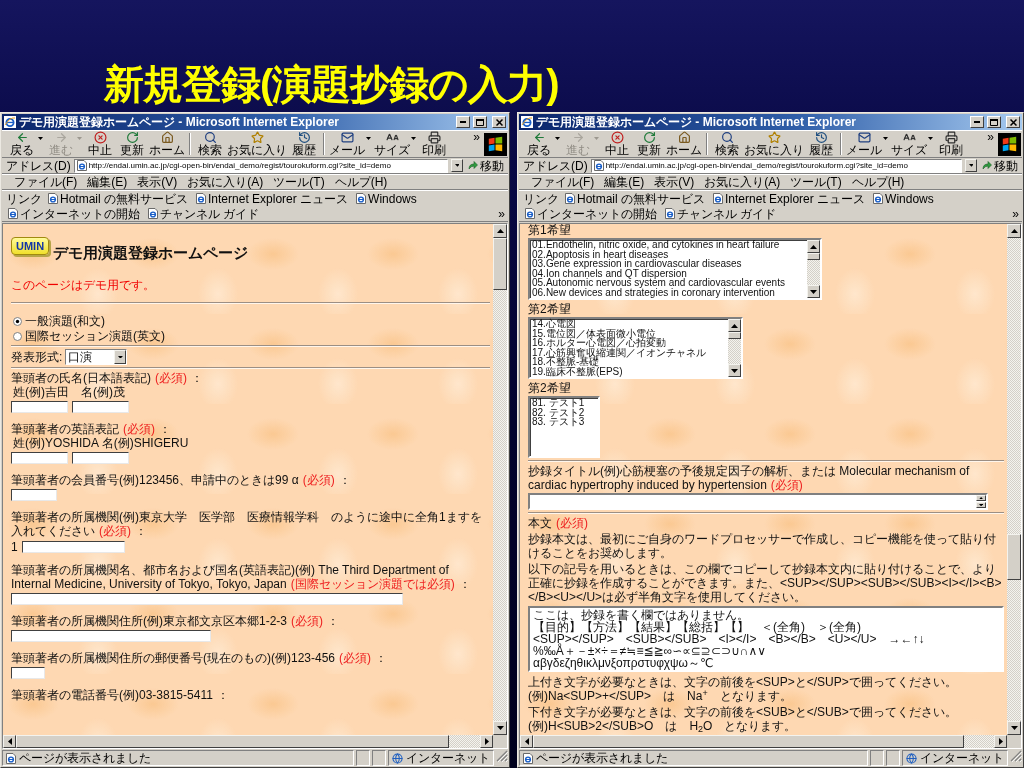 This screenshot has height=768, width=1024. I want to click on list-box: 14.心電図 15.電位図／体表面微小電位 16.ホルター心電図／心拍変動 17.心筋興奮収縮連関／イオンチャネル 18.不整脈-基礎 19.臨床不整脈(EPS), so click(635, 348).